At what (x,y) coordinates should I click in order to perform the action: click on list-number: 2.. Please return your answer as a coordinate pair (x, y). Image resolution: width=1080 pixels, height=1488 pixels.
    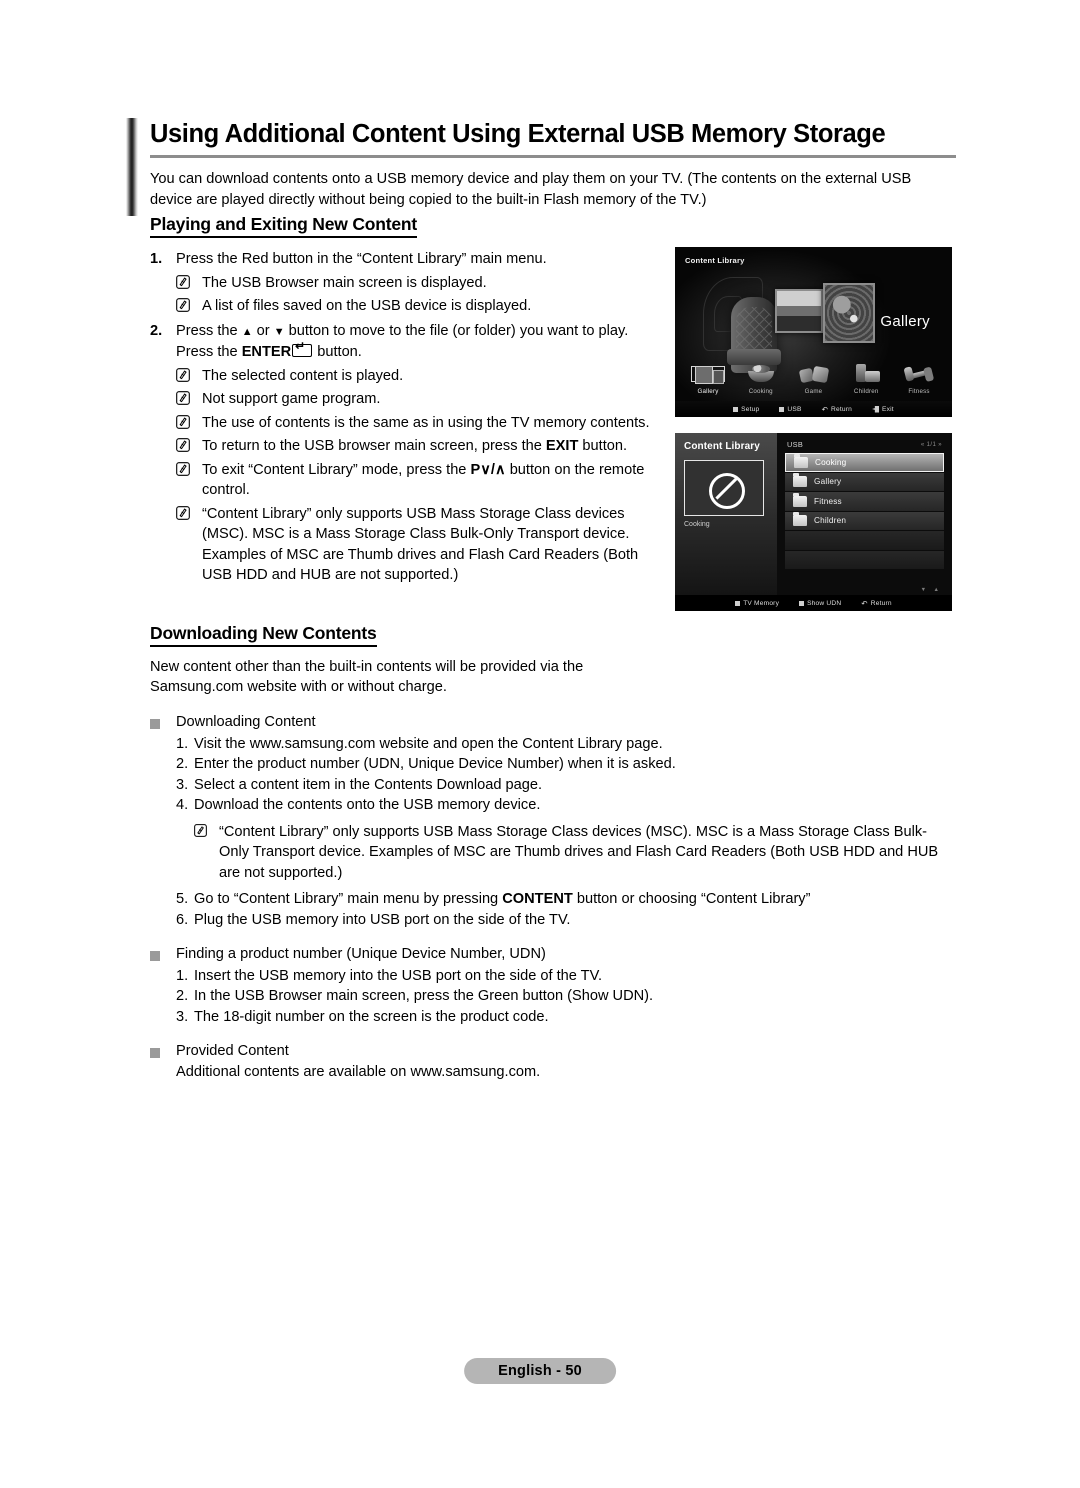
    Looking at the image, I should click on (182, 996).